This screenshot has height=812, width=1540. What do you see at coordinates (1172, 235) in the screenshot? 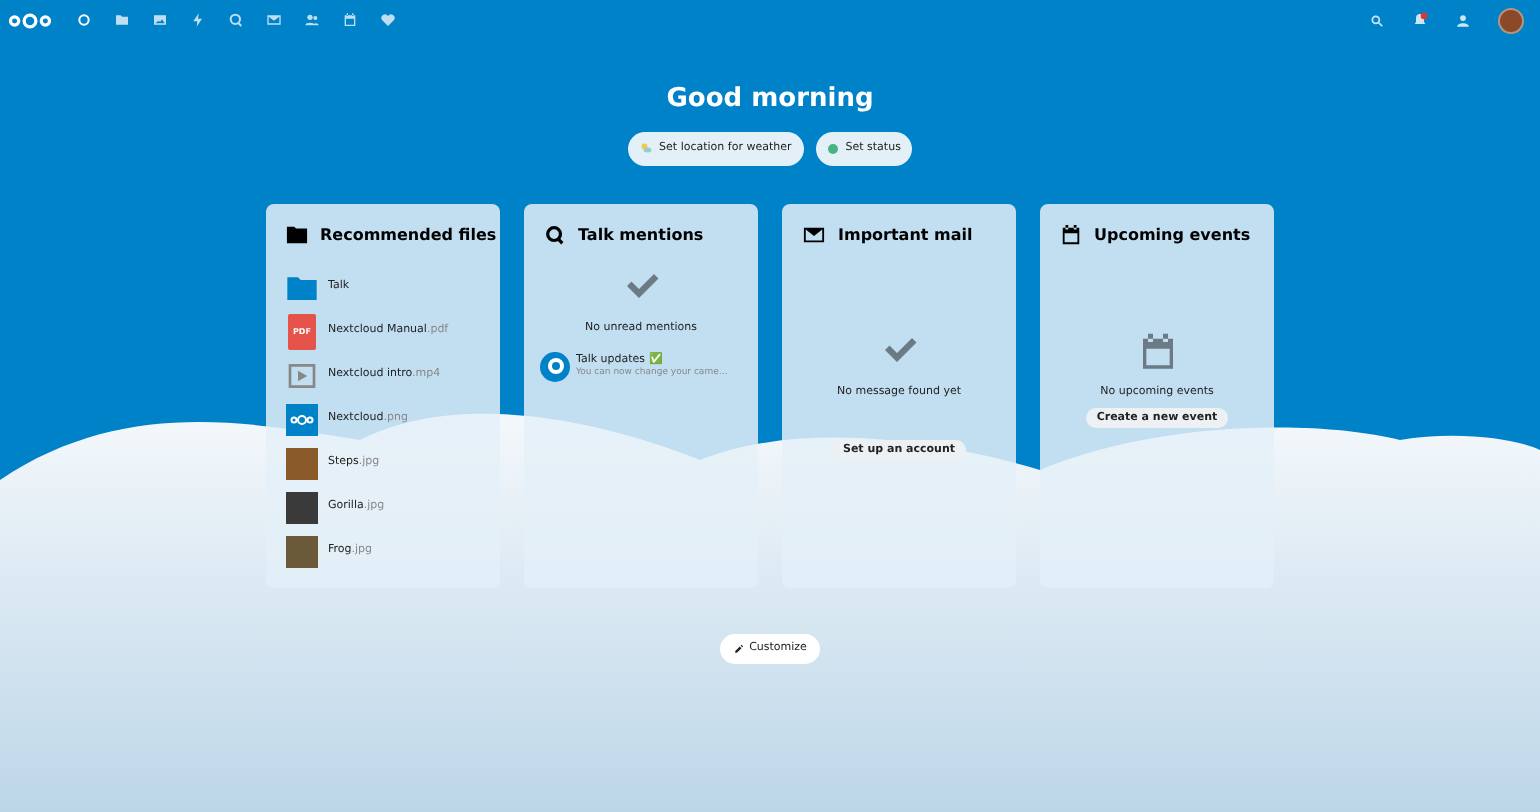
I see `widget-title: Upcoming events` at bounding box center [1172, 235].